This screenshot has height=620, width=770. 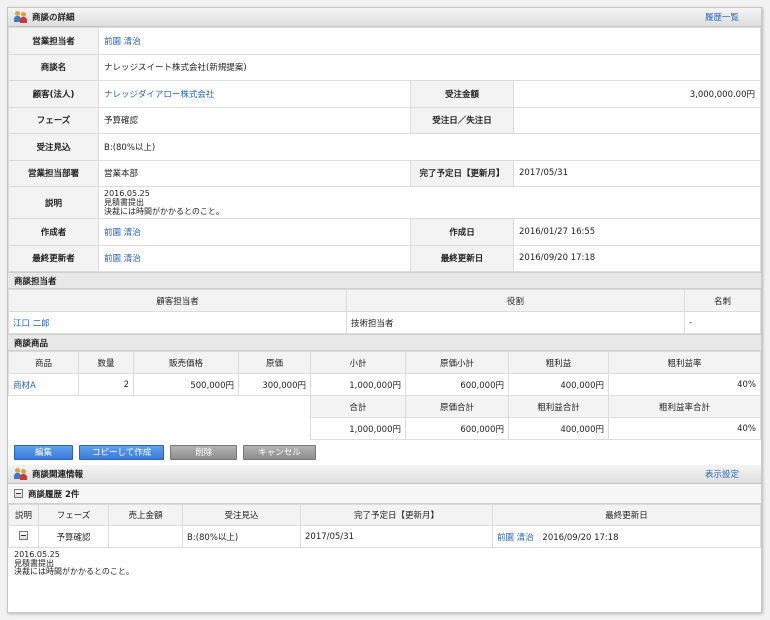 I want to click on deal-name-label: 商談名, so click(x=53, y=67).